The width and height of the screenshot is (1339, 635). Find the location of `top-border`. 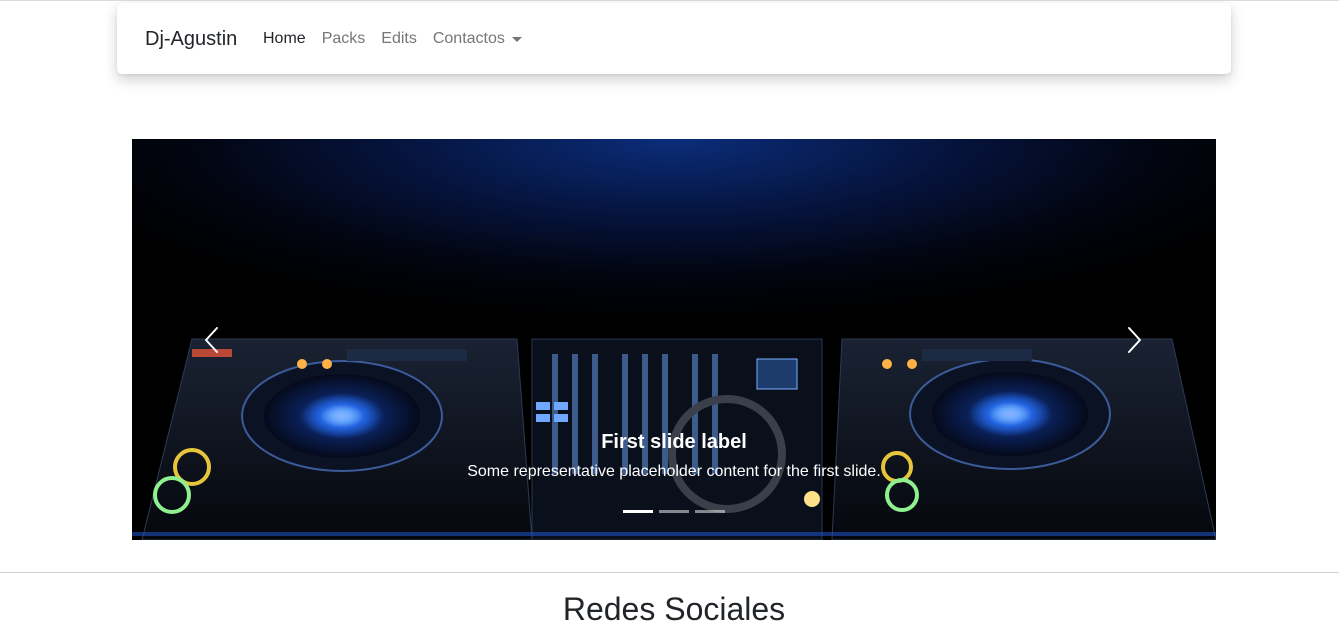

top-border is located at coordinates (669, 0).